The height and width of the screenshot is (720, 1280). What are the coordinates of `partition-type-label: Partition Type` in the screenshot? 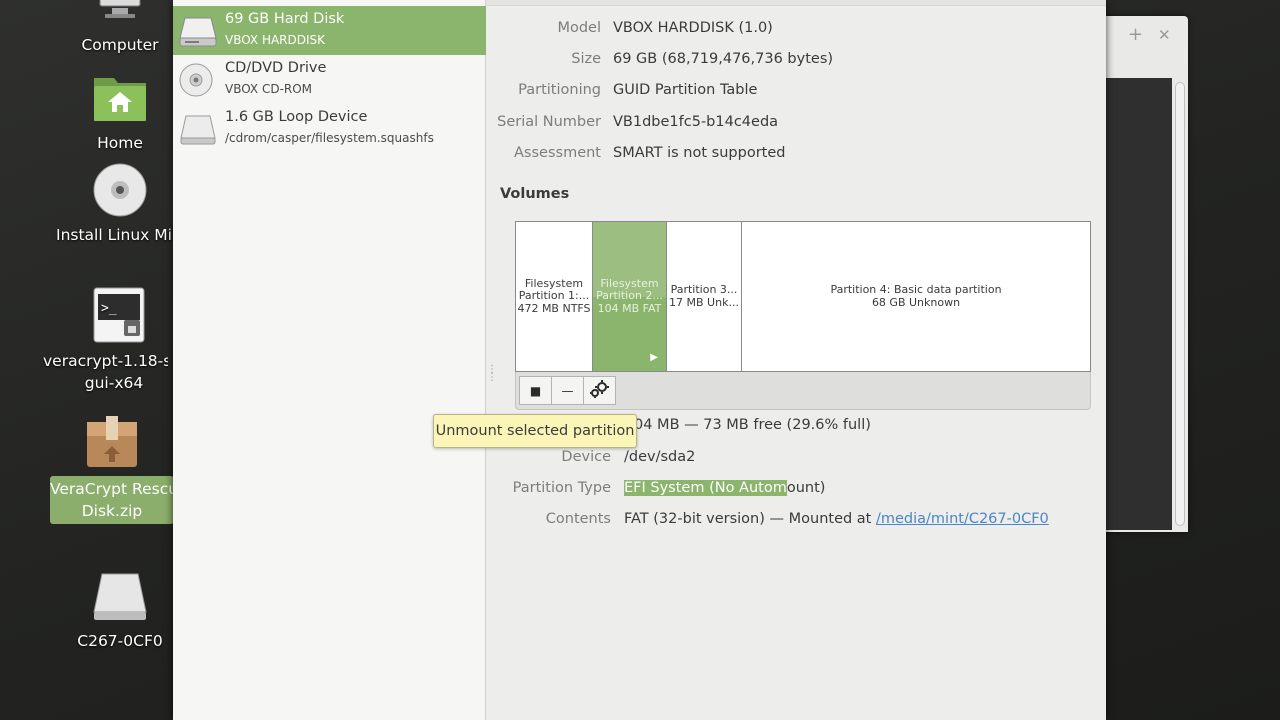 It's located at (561, 488).